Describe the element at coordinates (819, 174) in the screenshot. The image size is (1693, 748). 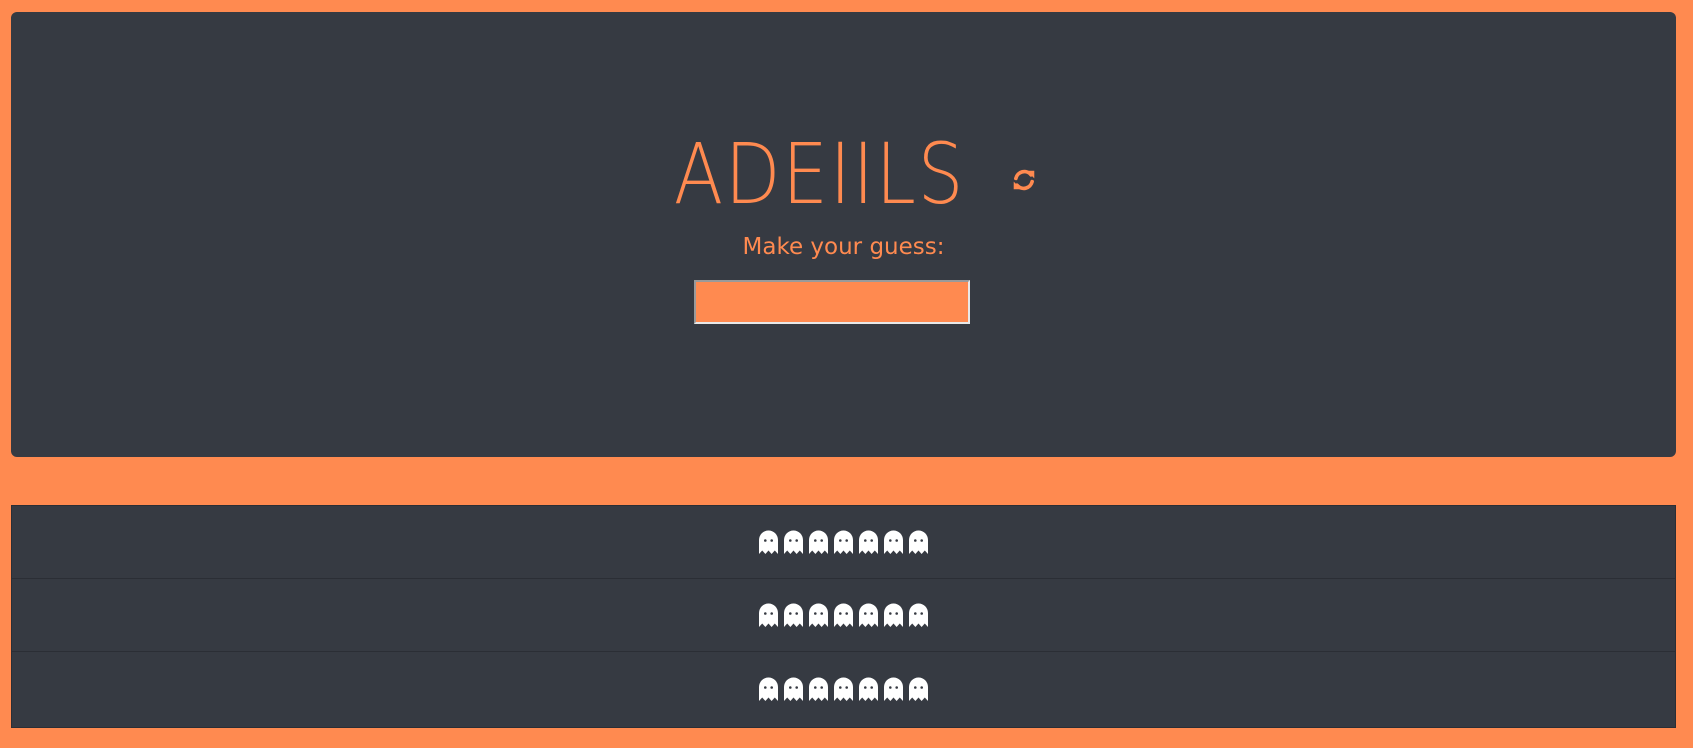
I see `scrambled-word: ADEIILS` at that location.